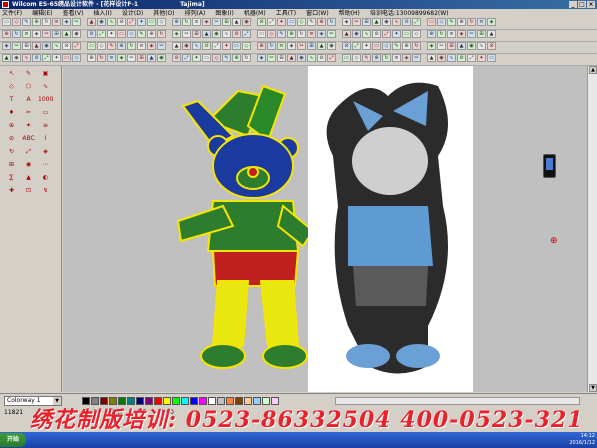 This screenshot has width=597, height=448. What do you see at coordinates (396, 46) in the screenshot?
I see `toolbar-3-tool-41-icon: ✎` at bounding box center [396, 46].